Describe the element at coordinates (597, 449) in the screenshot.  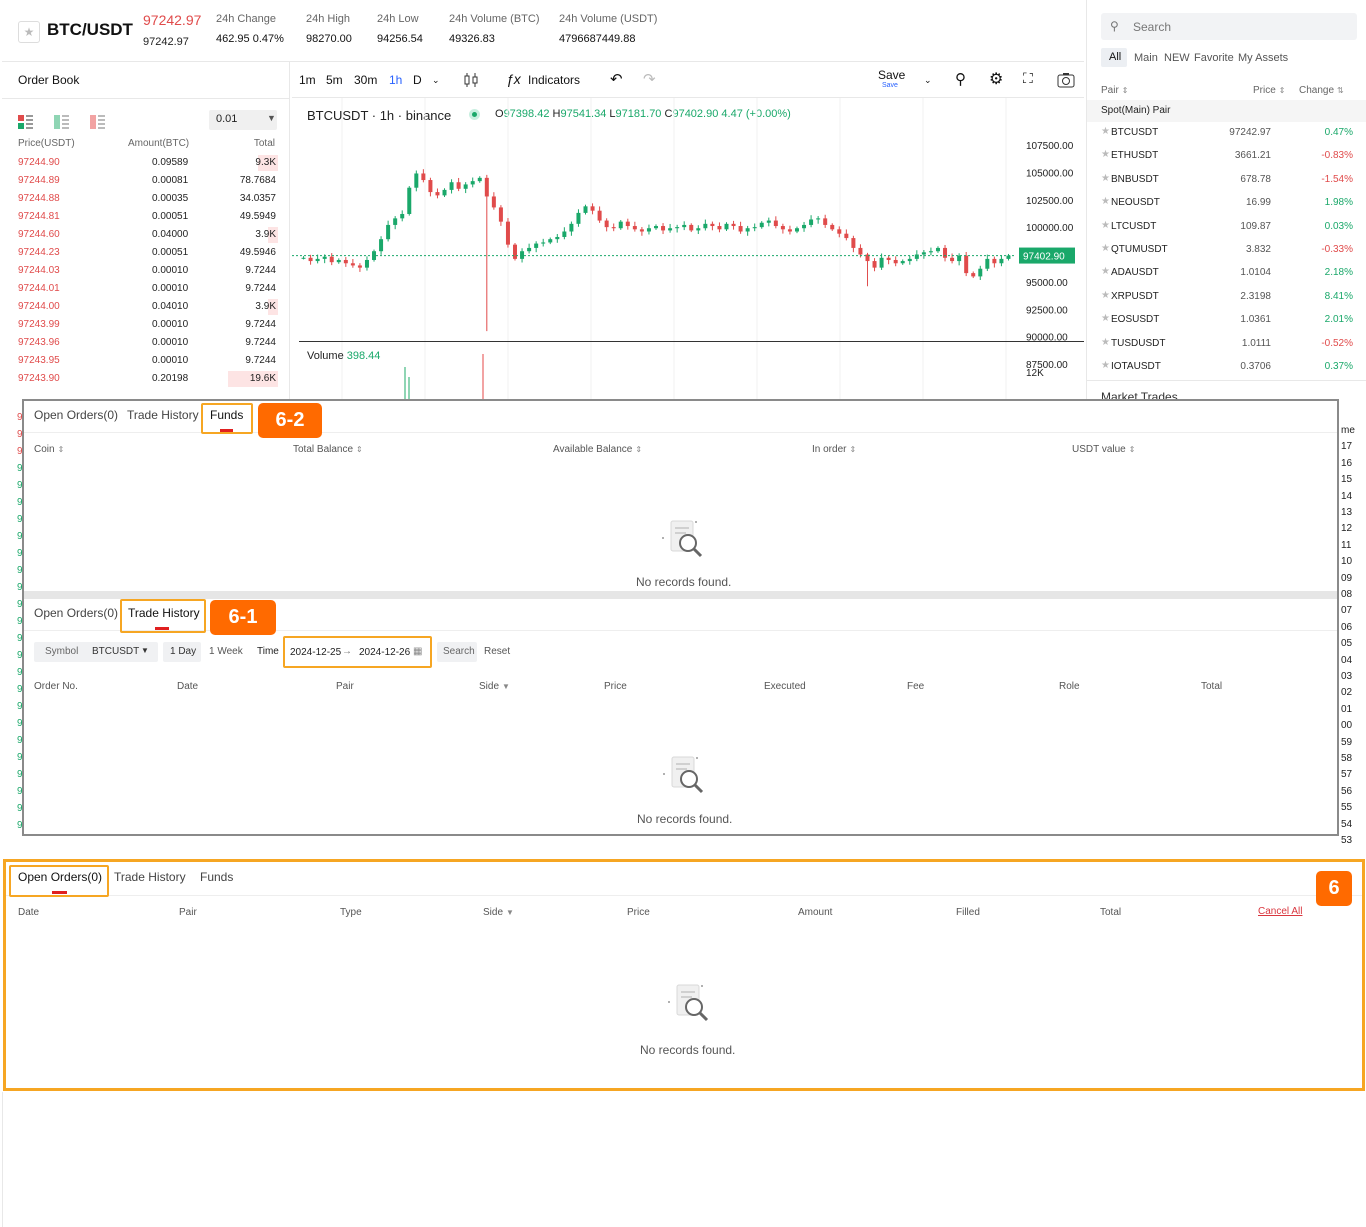
I see `col-available-balance: Available Balance ⇕` at that location.